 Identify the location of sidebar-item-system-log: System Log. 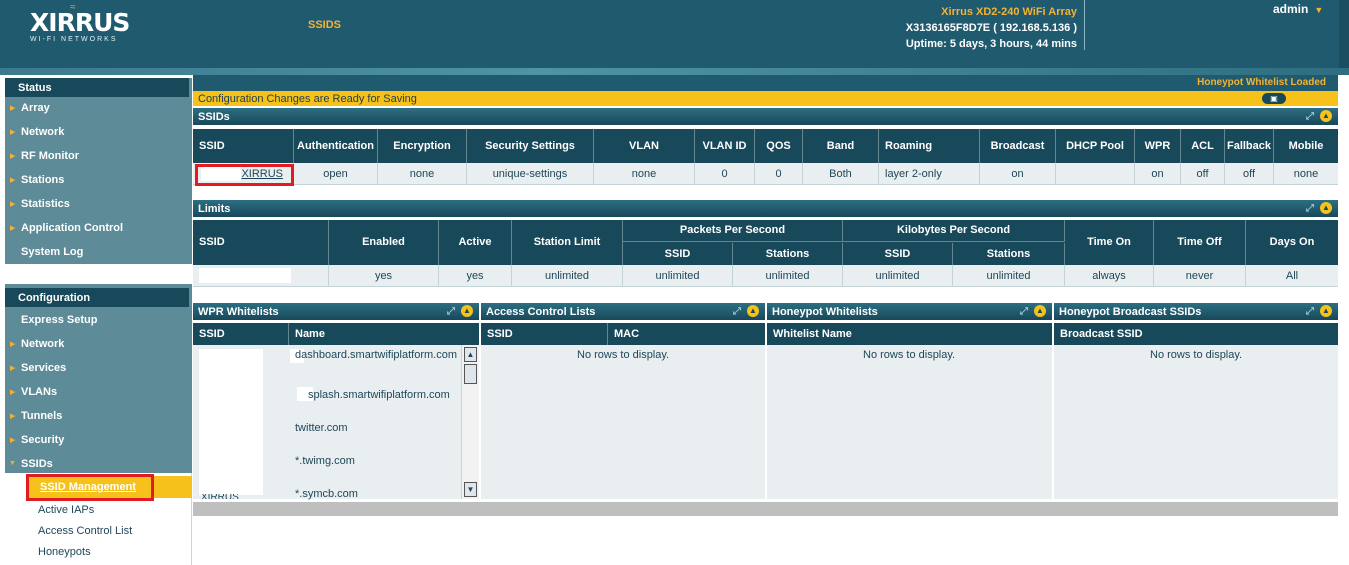
(98, 252).